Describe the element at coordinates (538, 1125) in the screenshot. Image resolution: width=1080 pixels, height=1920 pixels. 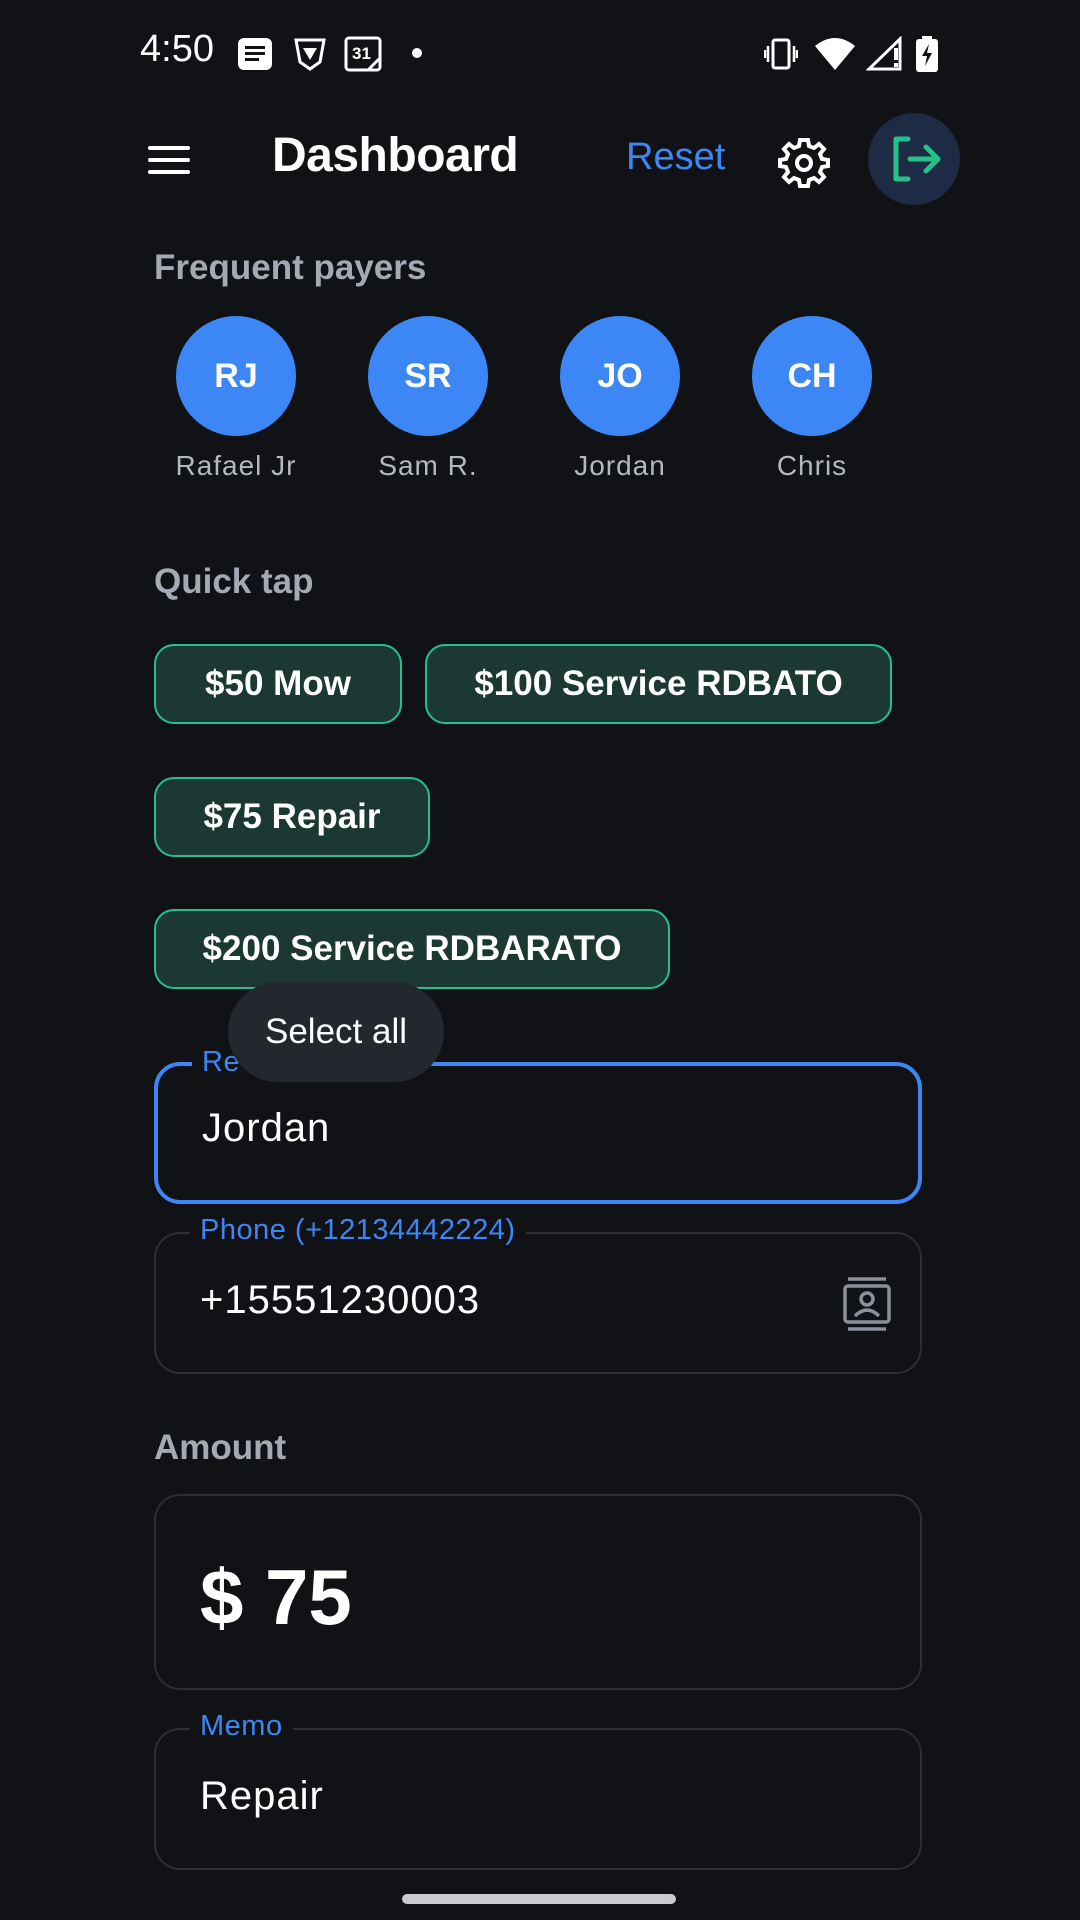
I see `recipient-field: Re Jordan` at that location.